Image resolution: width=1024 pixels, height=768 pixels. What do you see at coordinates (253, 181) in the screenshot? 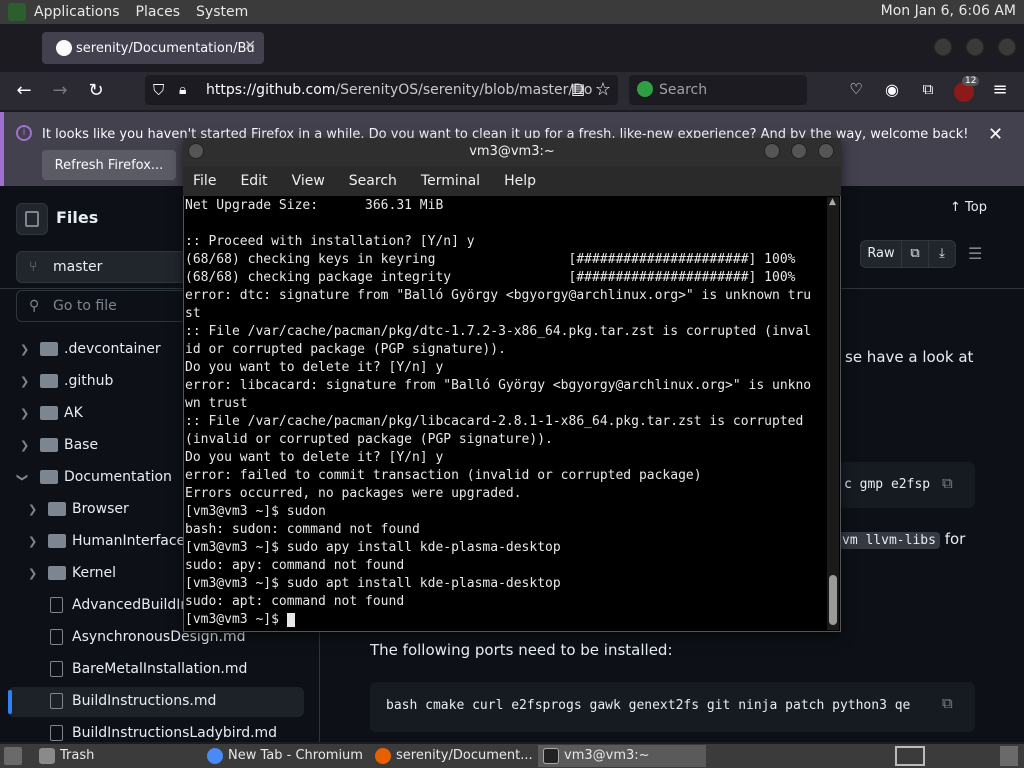
I see `terminal-menu-edit: Edit` at bounding box center [253, 181].